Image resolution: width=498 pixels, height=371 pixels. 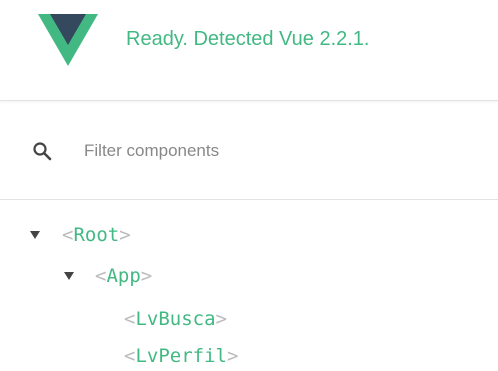 I want to click on component-name: App, so click(x=123, y=276).